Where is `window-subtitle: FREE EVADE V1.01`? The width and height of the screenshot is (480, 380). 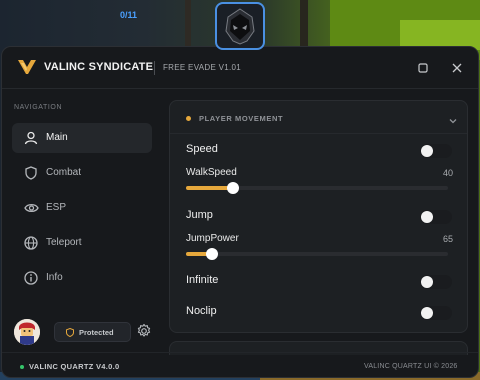
window-subtitle: FREE EVADE V1.01 is located at coordinates (202, 67).